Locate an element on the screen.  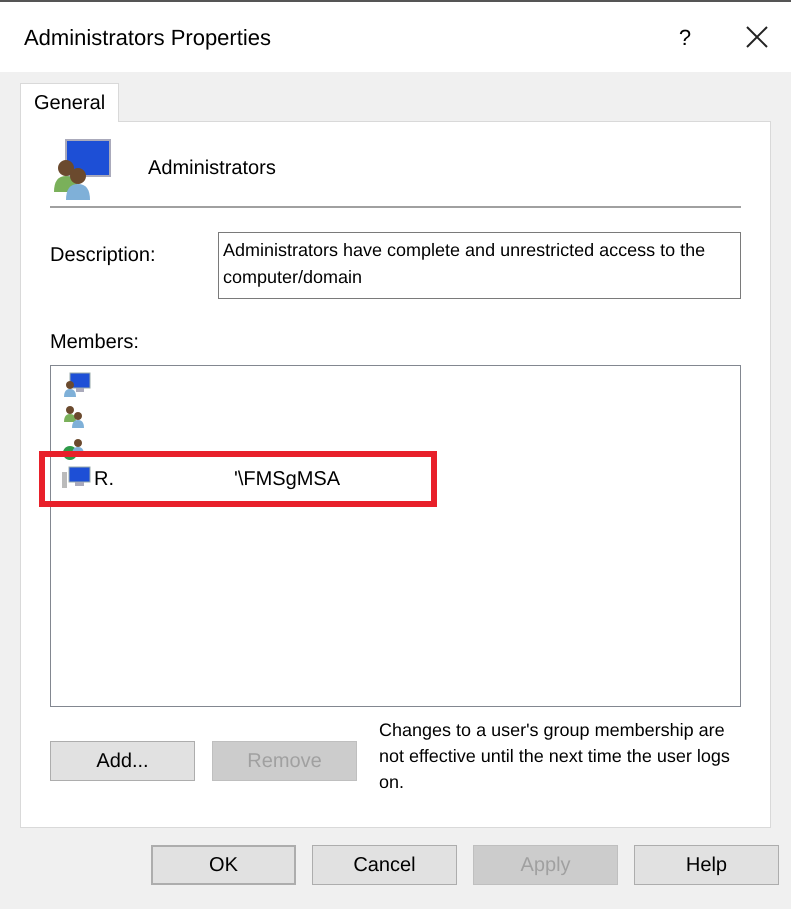
members-label: Members: is located at coordinates (95, 342).